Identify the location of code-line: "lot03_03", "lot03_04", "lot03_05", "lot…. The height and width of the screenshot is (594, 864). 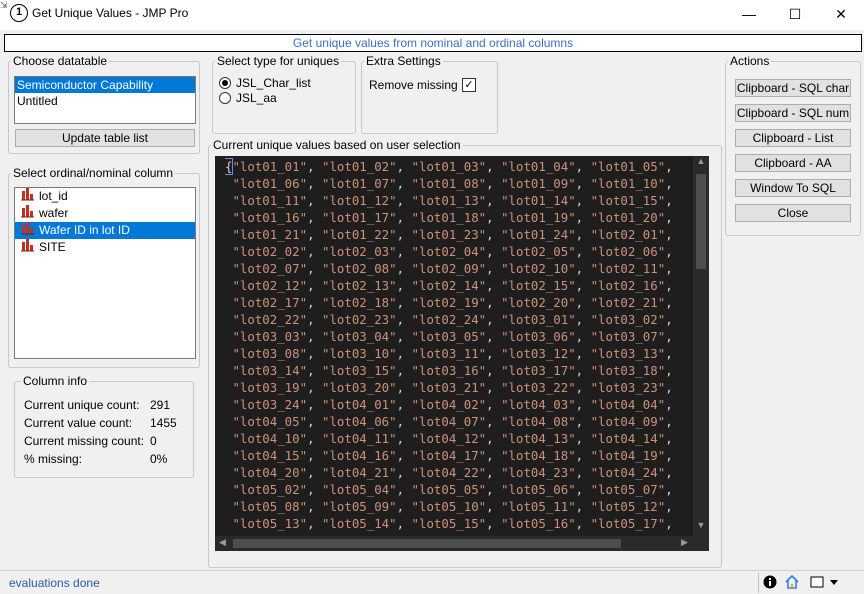
(456, 336).